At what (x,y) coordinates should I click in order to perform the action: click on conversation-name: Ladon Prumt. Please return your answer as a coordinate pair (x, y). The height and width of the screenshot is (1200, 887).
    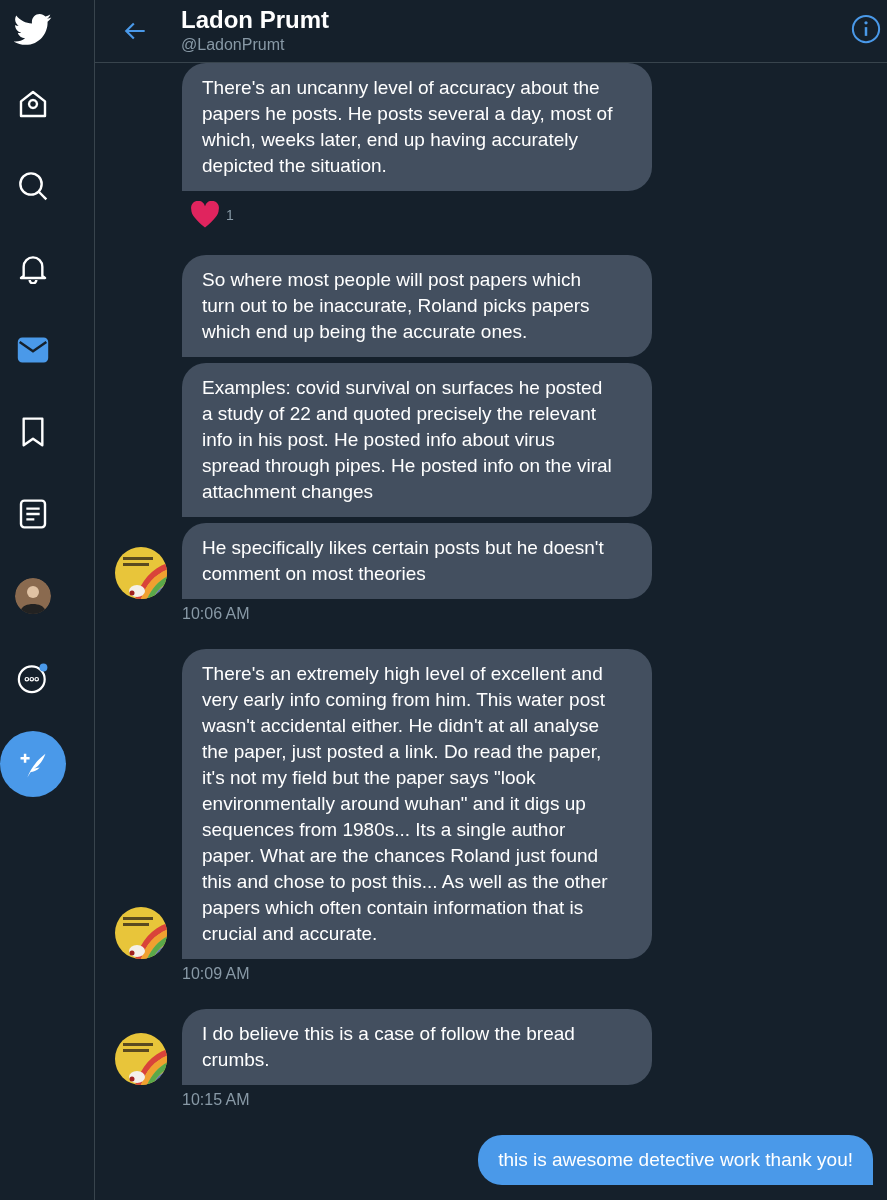
    Looking at the image, I should click on (255, 20).